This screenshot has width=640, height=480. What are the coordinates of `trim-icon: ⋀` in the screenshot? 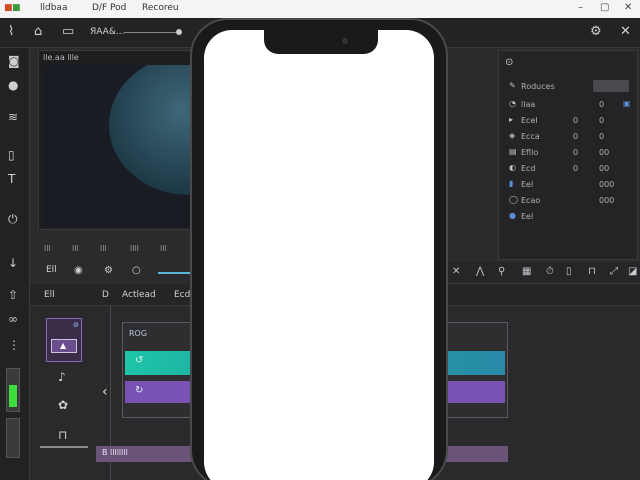 It's located at (480, 271).